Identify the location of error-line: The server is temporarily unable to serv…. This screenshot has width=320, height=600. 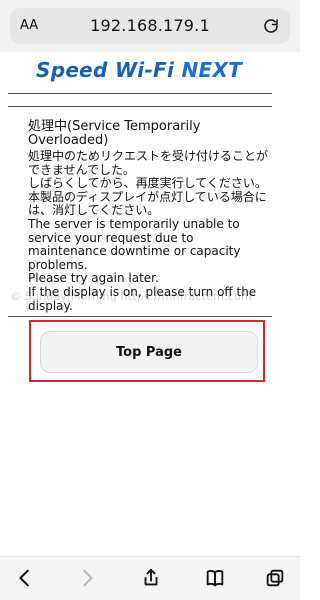
(134, 244).